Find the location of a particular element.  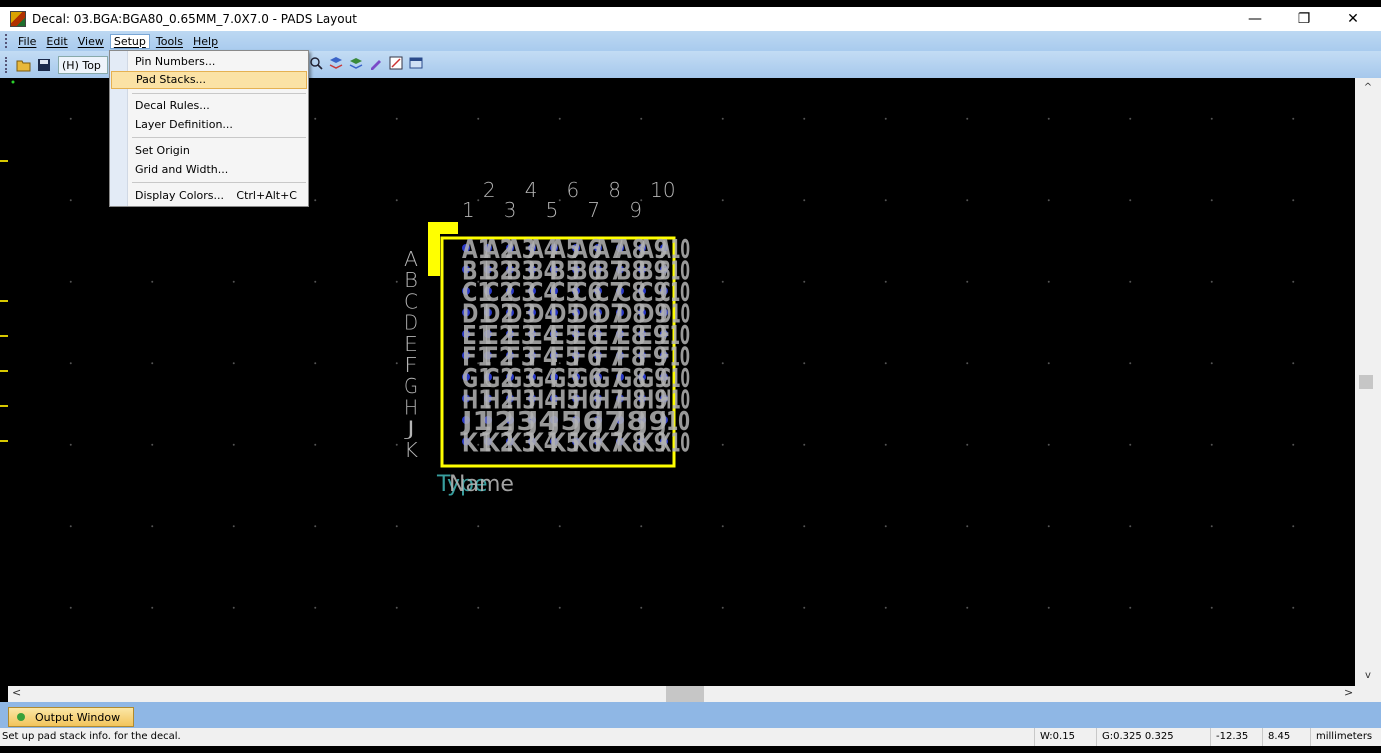

minimize-button: — is located at coordinates (1255, 19).